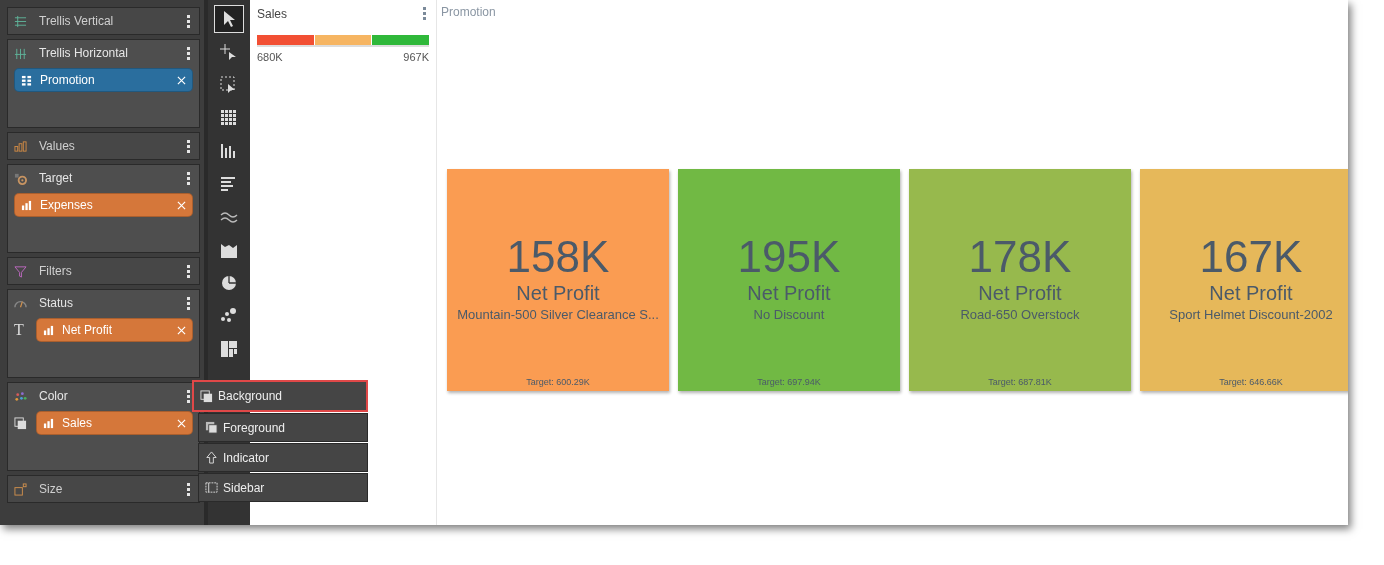  I want to click on resize-icon, so click(20, 489).